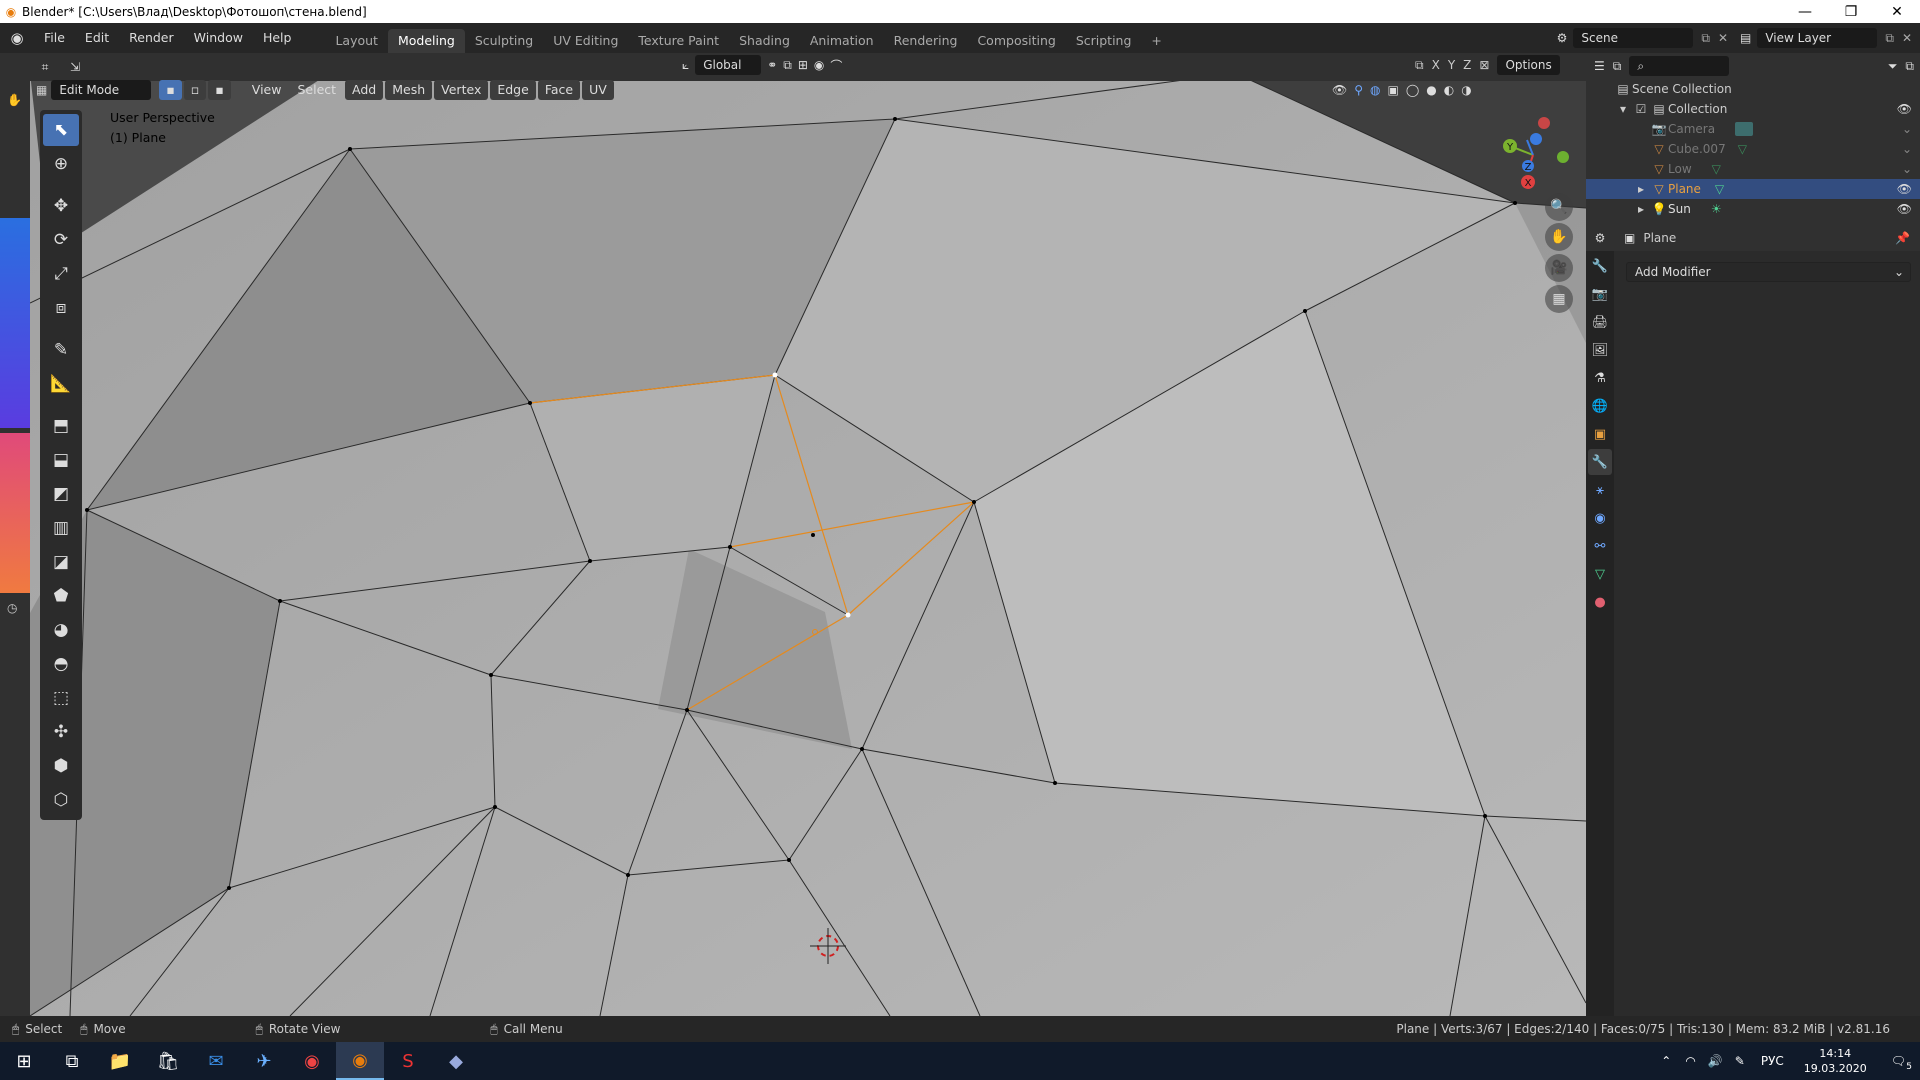 The width and height of the screenshot is (1920, 1080). Describe the element at coordinates (195, 90) in the screenshot. I see `edge-select-mode: ▫` at that location.